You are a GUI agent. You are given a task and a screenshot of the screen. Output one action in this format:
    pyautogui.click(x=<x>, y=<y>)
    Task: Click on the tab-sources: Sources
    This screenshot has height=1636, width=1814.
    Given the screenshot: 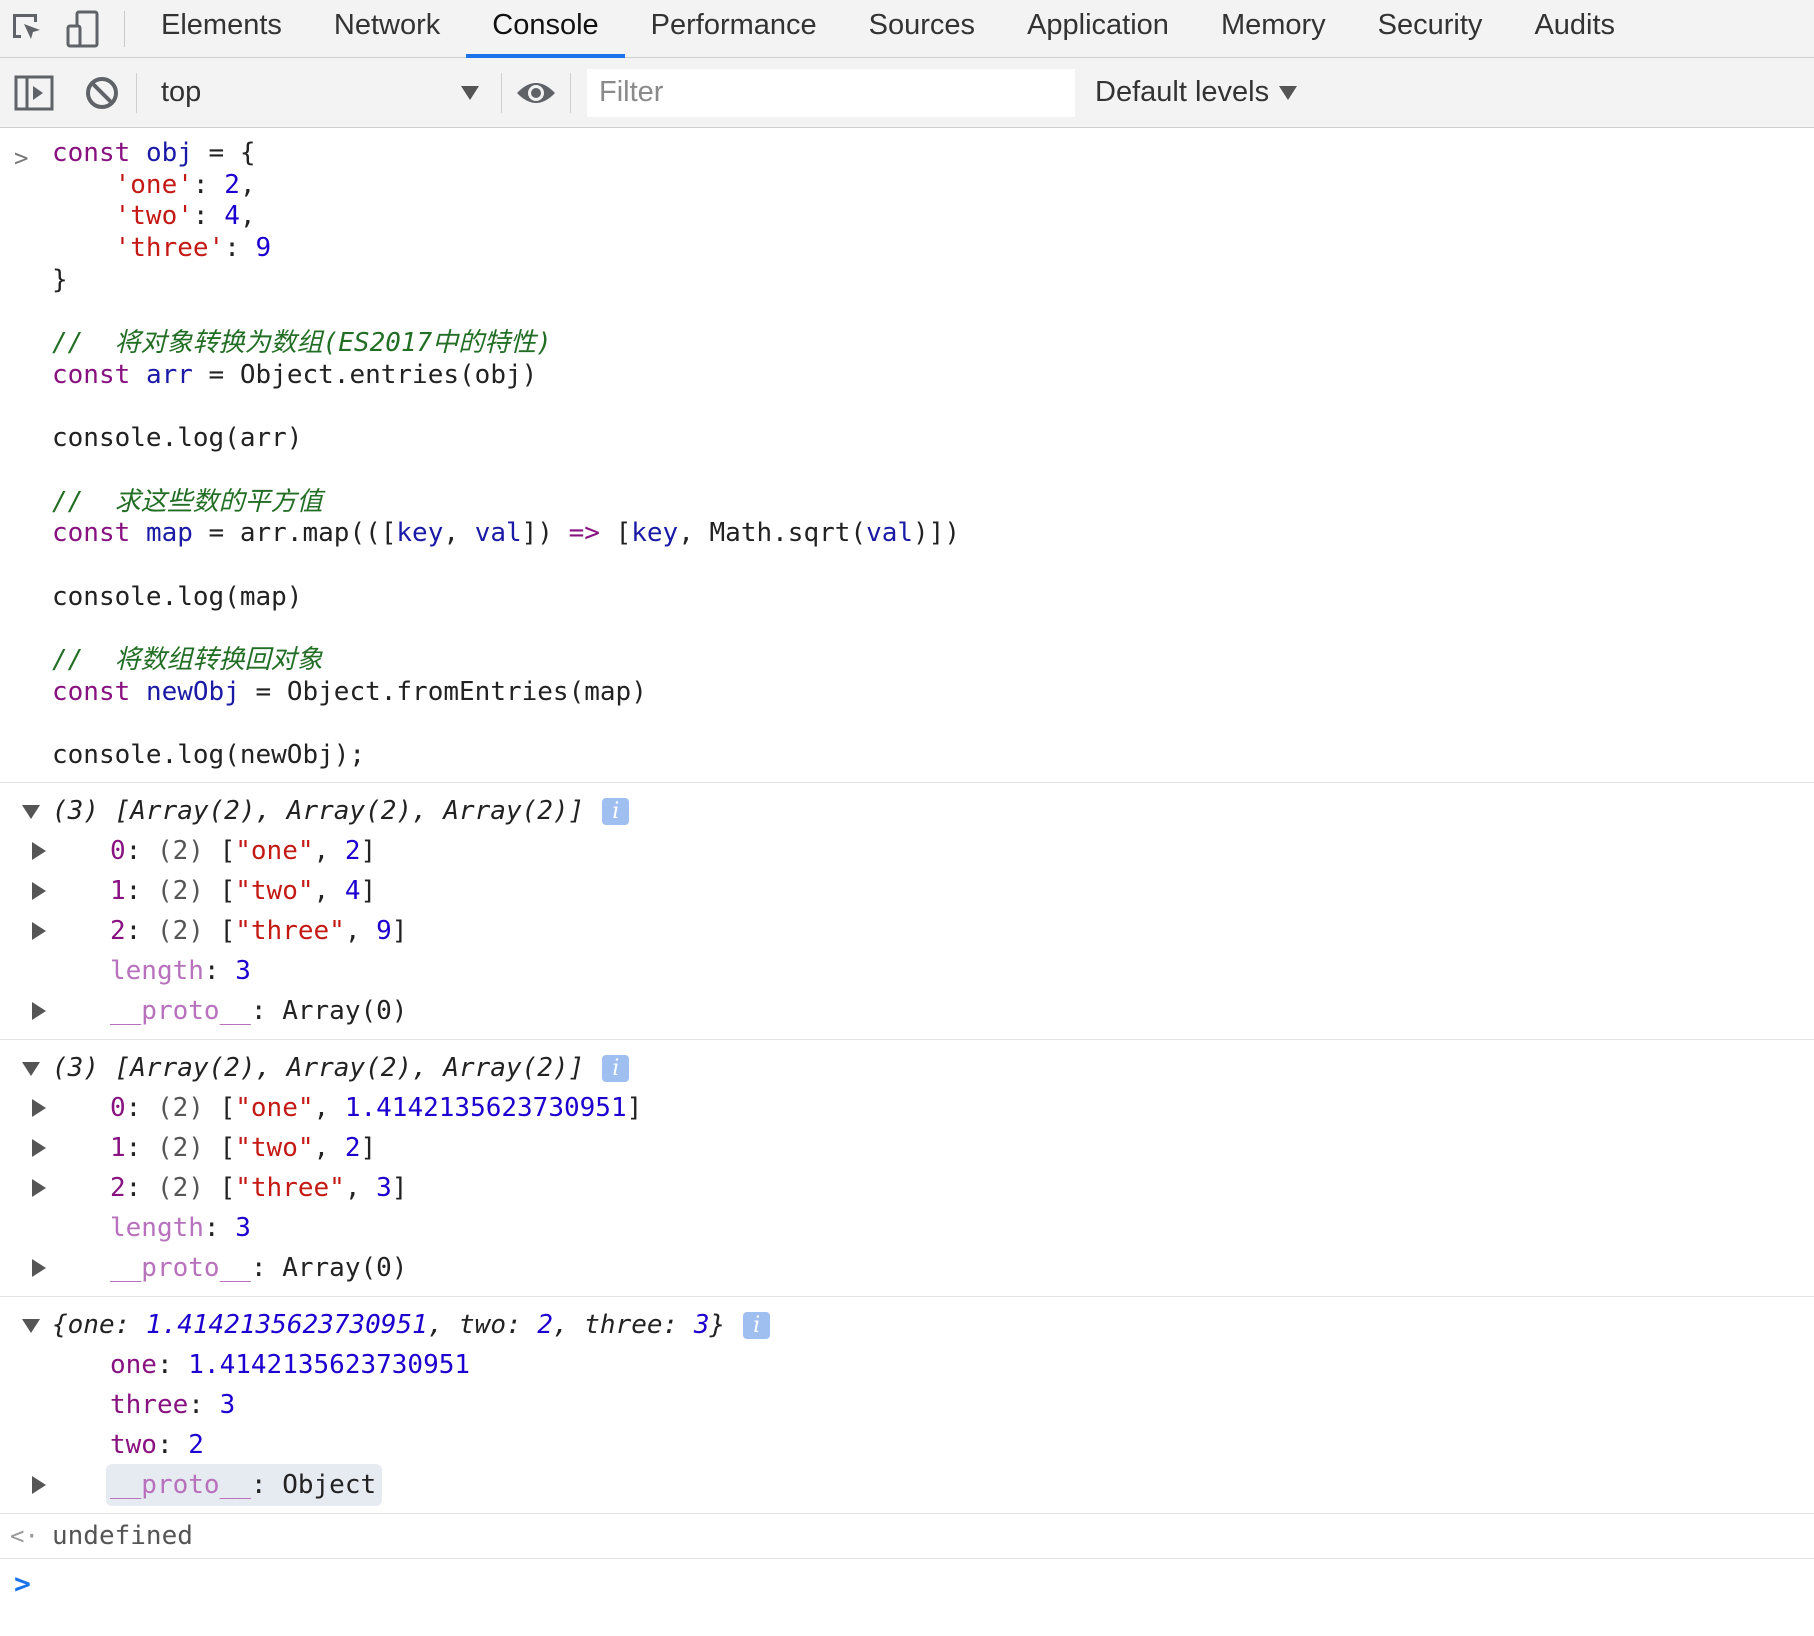 What is the action you would take?
    pyautogui.click(x=922, y=29)
    